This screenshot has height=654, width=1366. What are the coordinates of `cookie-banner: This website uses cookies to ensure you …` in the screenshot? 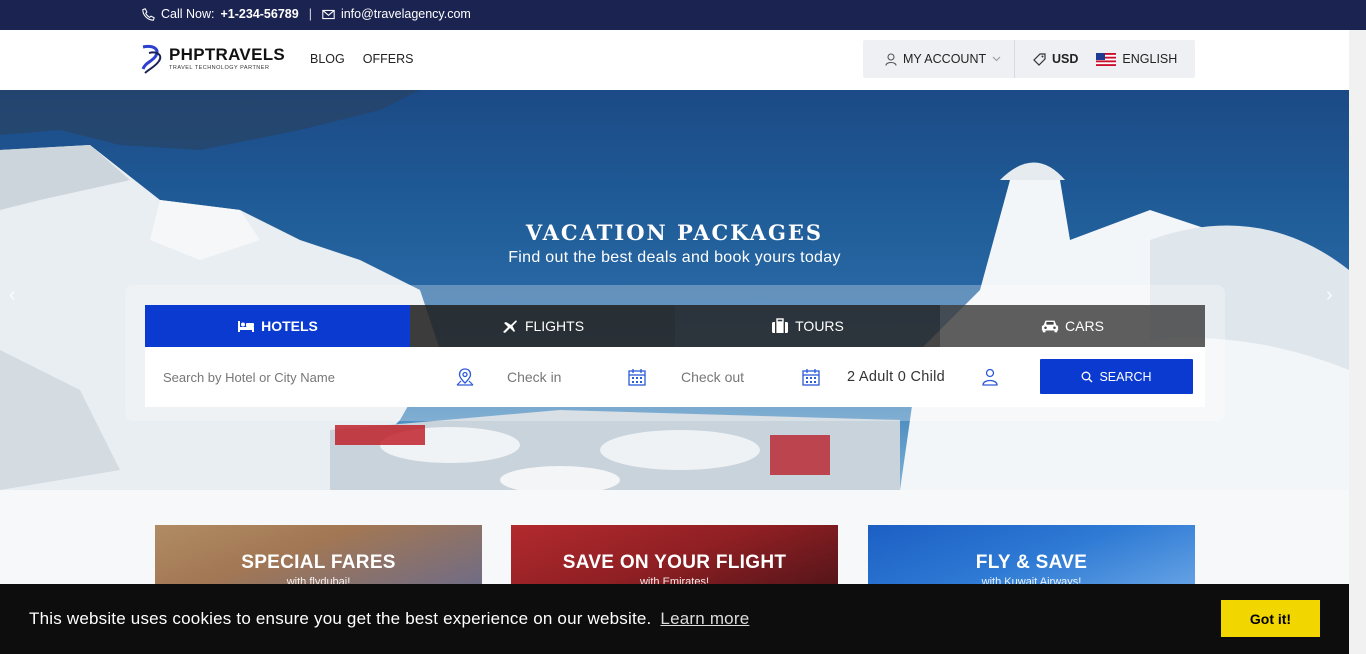 It's located at (674, 619).